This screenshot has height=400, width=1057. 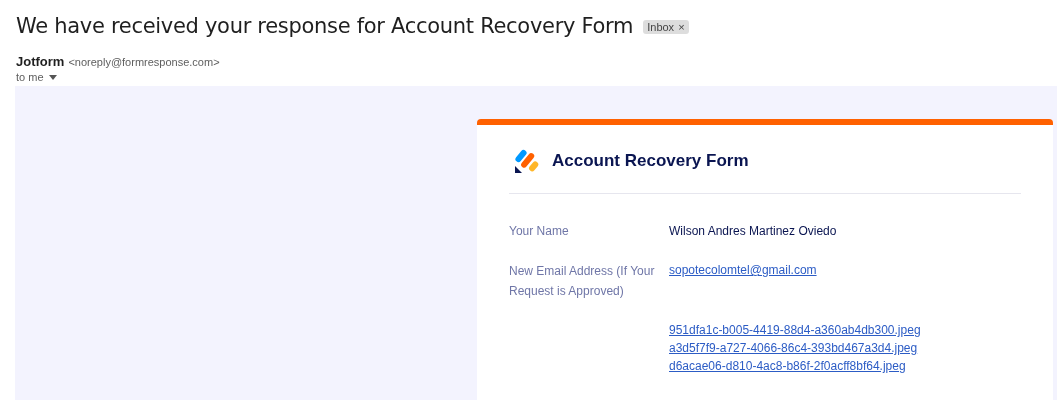 I want to click on email-link: sopotecolomtel@gmail.com, so click(x=845, y=270).